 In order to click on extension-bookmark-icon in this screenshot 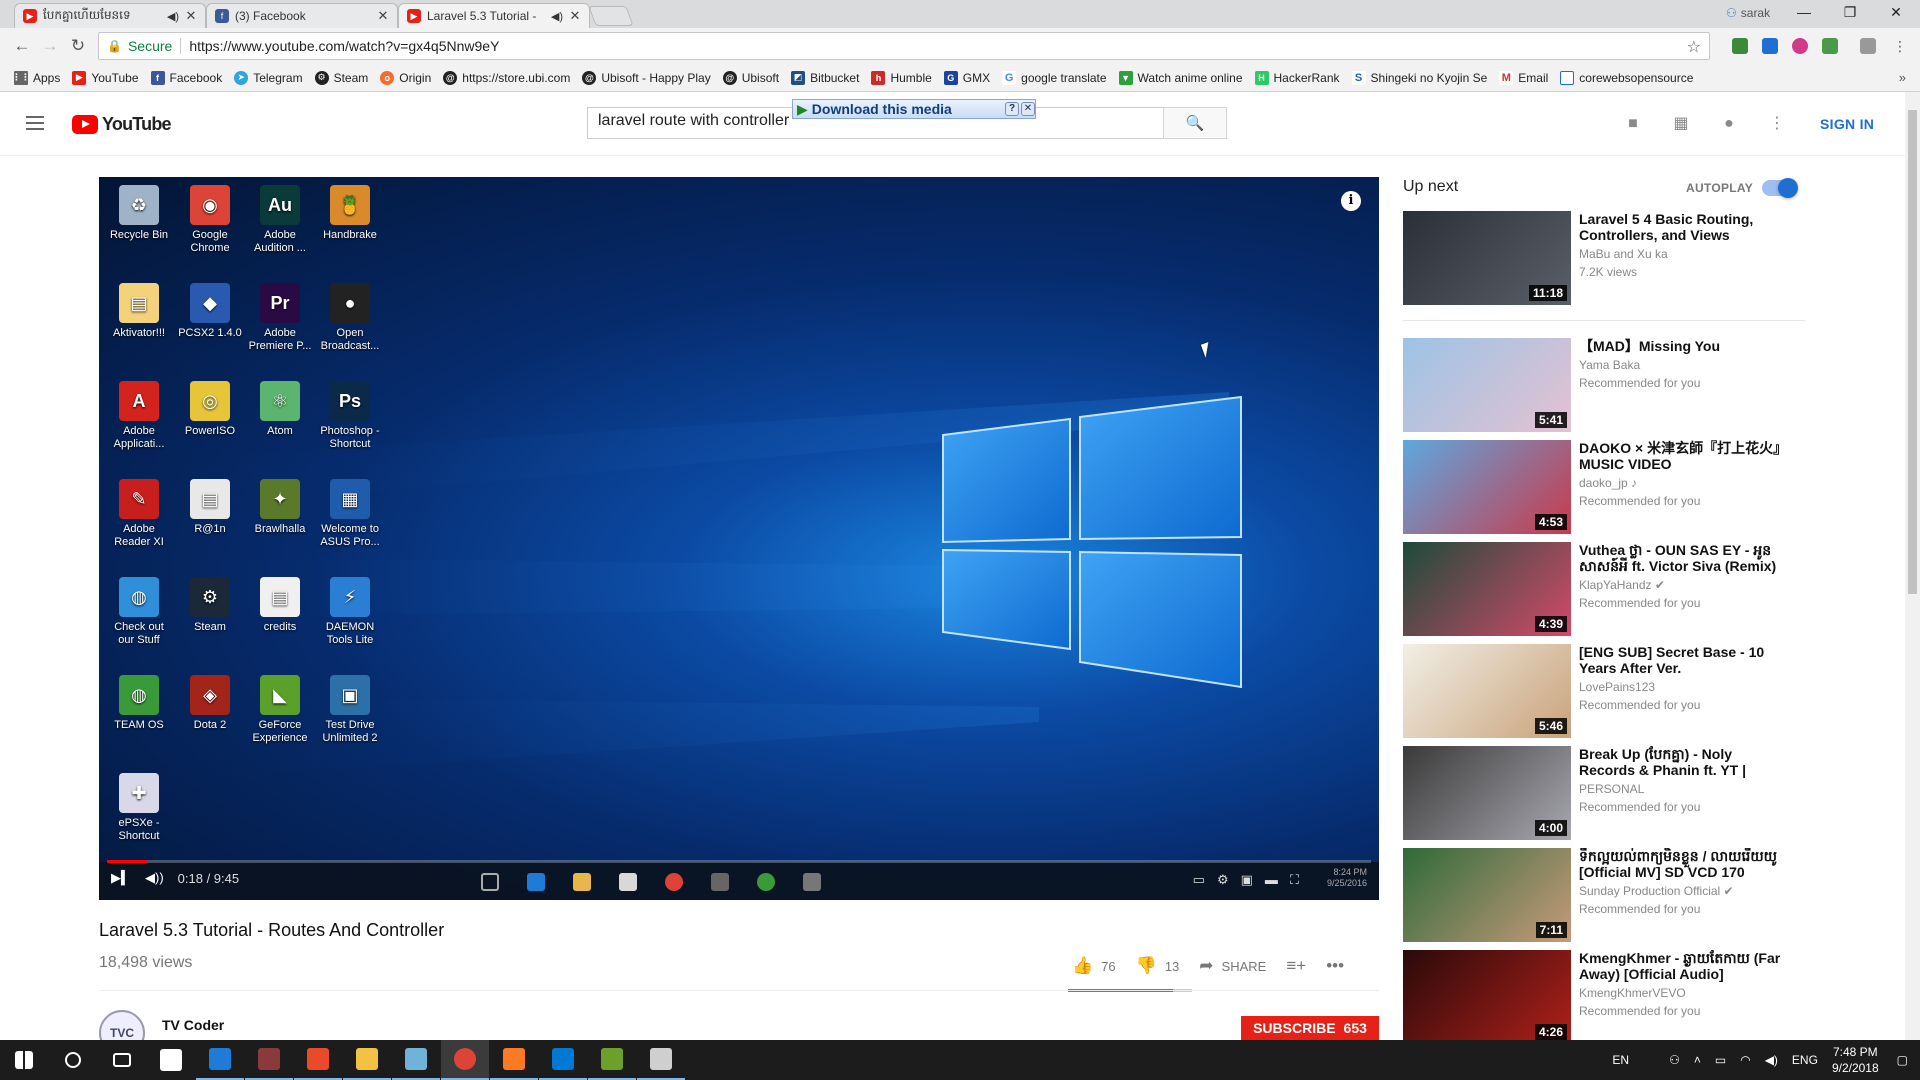, I will do `click(1770, 46)`.